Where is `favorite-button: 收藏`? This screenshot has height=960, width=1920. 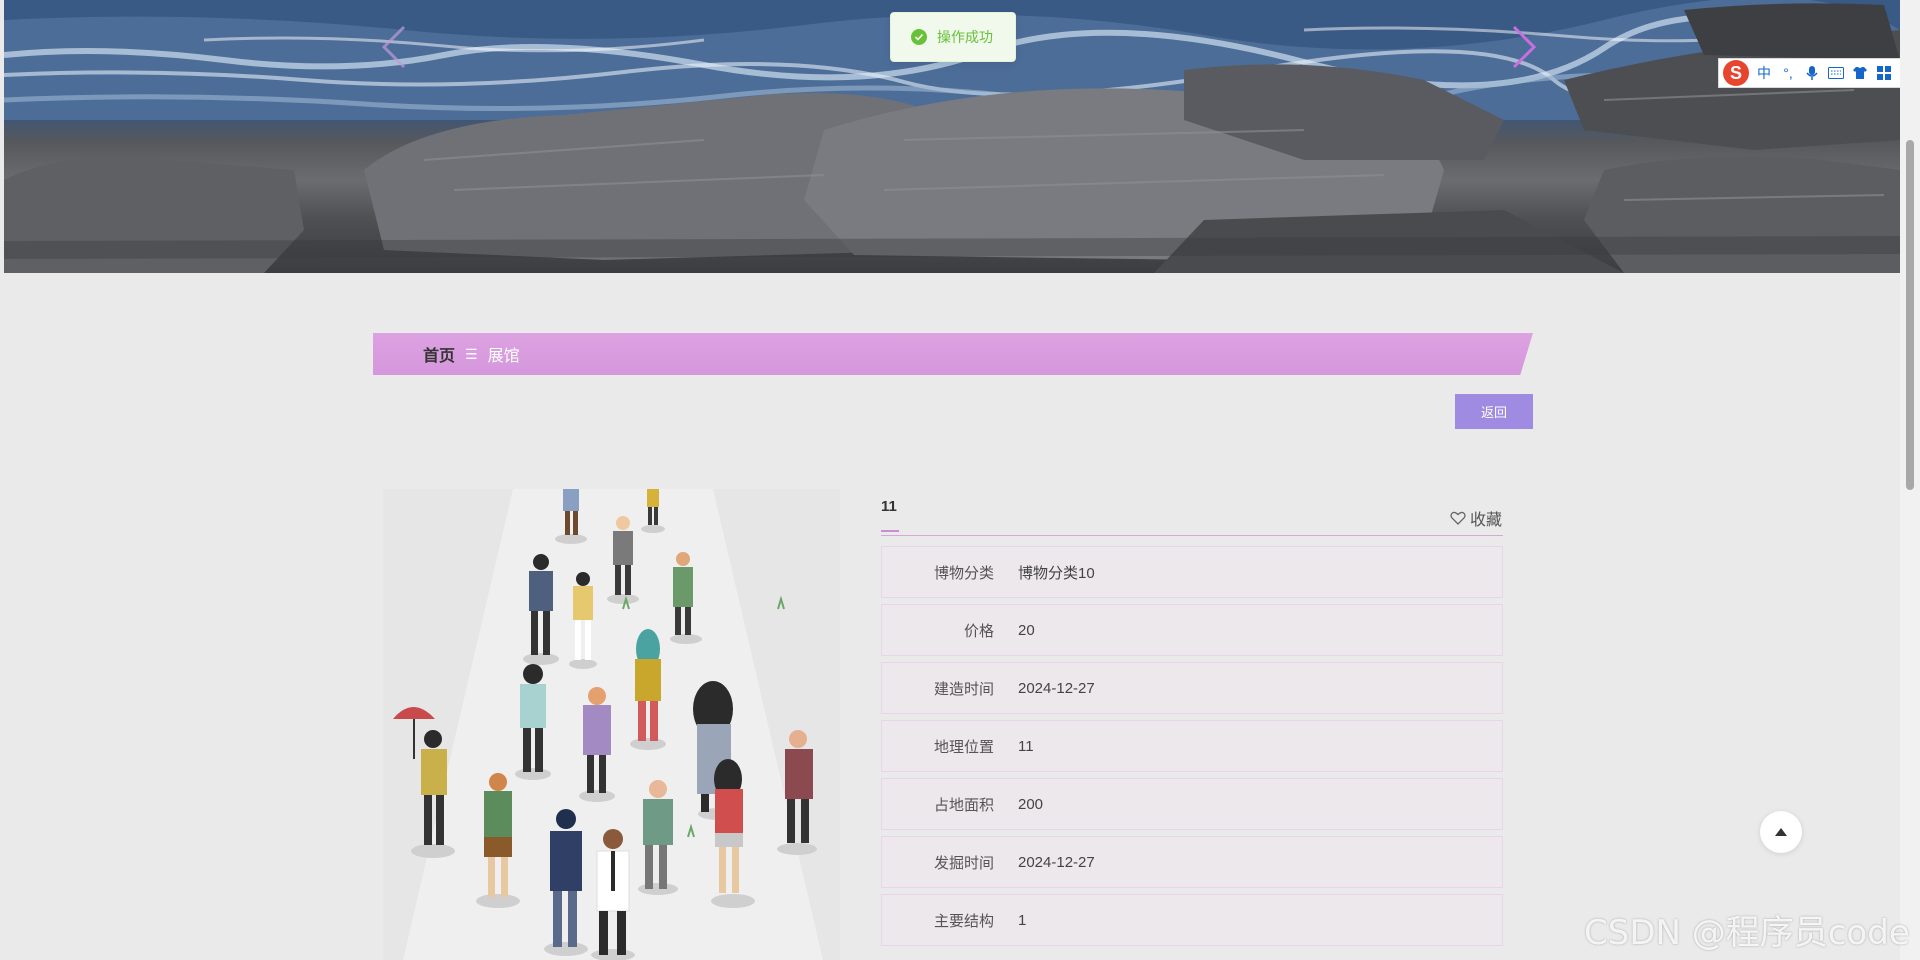
favorite-button: 收藏 is located at coordinates (1476, 518).